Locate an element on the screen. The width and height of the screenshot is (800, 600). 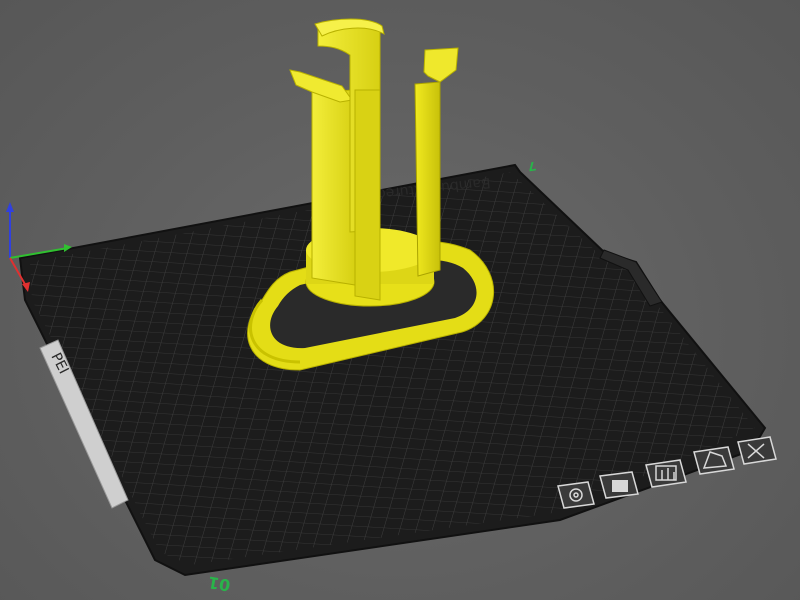
arrange-plate-button is located at coordinates (666, 473).